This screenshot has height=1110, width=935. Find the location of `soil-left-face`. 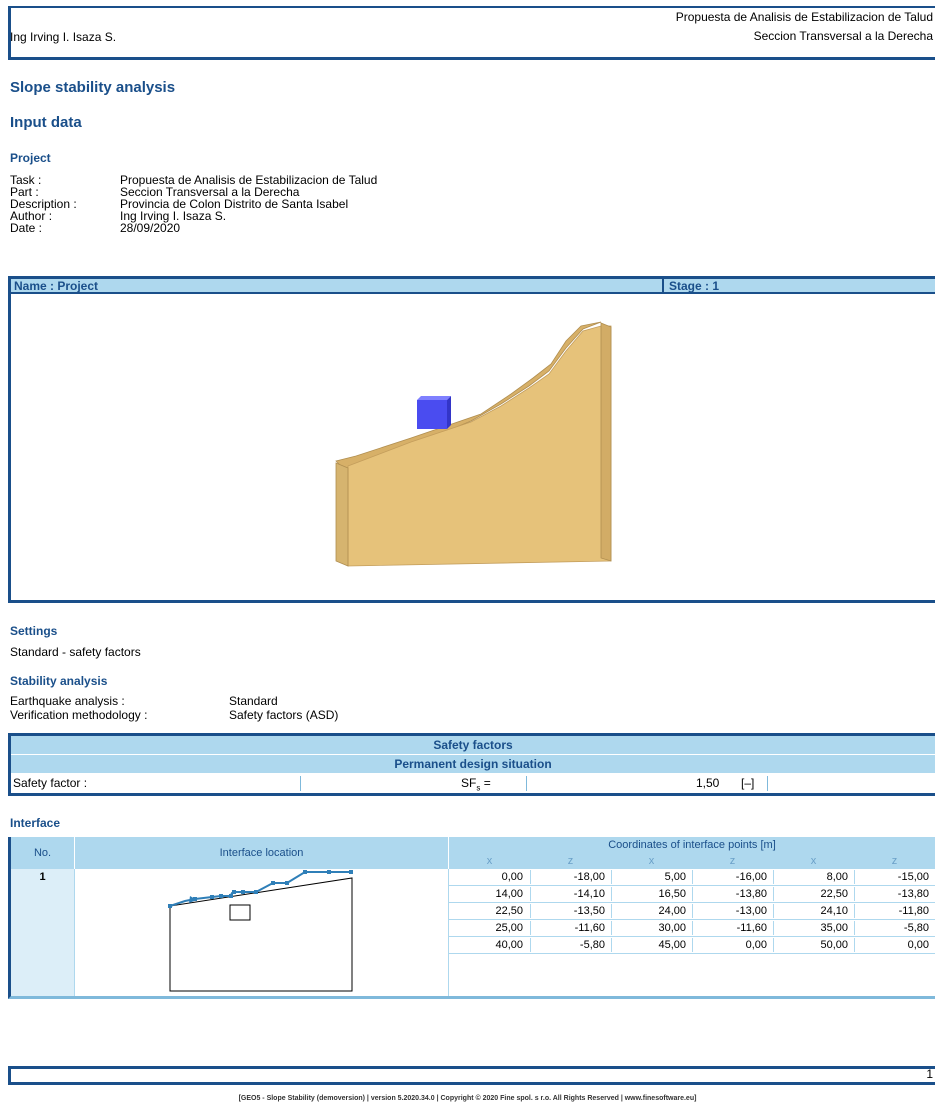

soil-left-face is located at coordinates (342, 514).